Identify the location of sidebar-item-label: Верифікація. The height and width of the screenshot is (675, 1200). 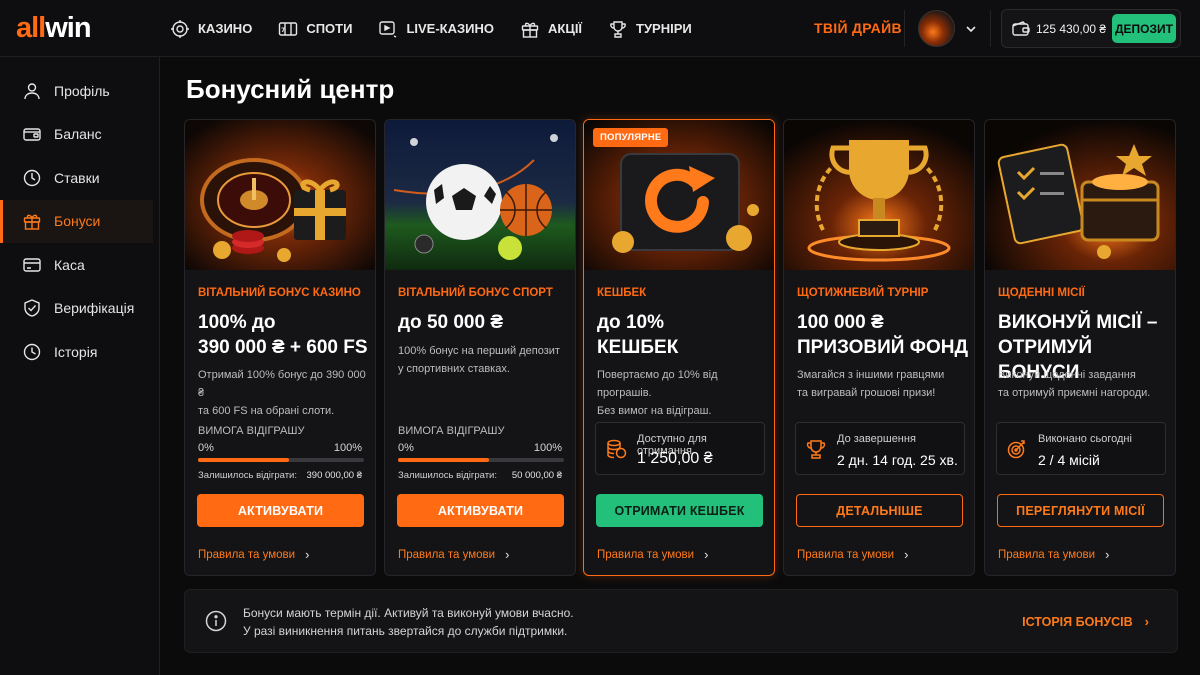
(94, 308).